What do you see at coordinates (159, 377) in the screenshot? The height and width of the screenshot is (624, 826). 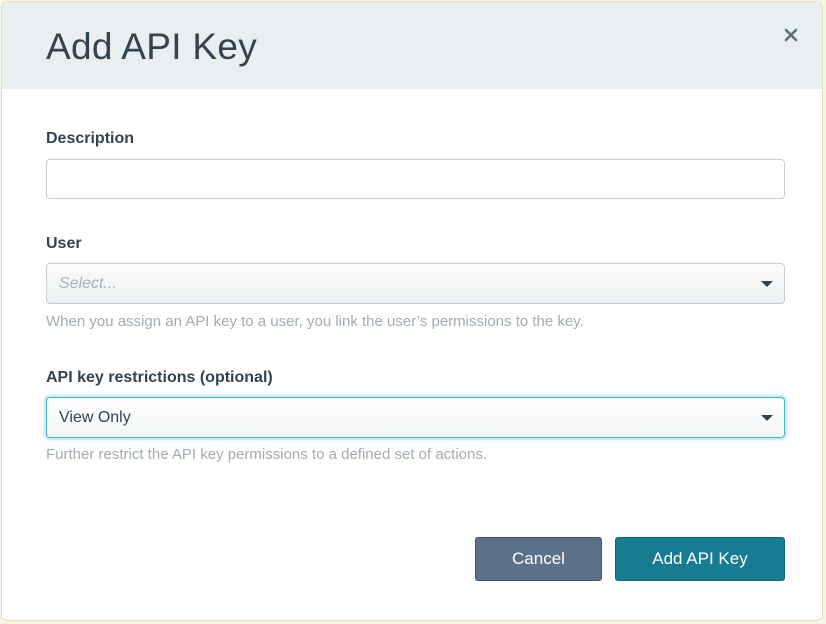 I see `restrictions-label: API key restrictions (optional)` at bounding box center [159, 377].